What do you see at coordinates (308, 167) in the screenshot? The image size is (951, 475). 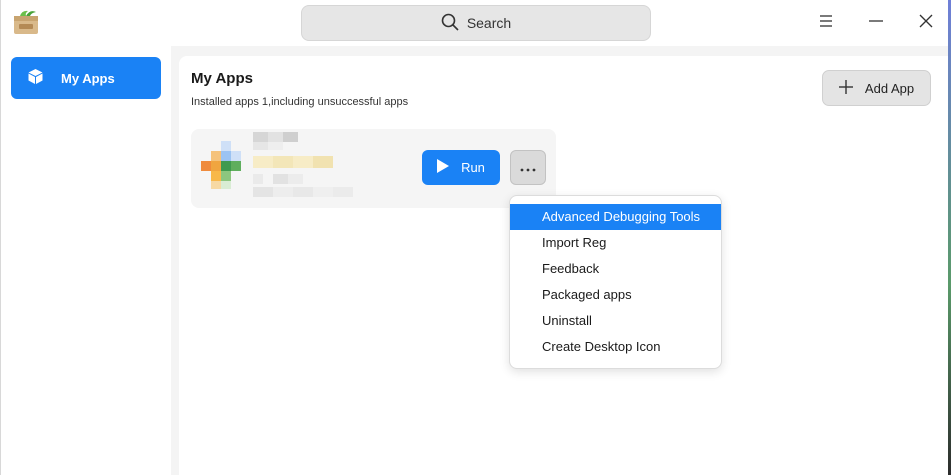 I see `app-name-pixelated` at bounding box center [308, 167].